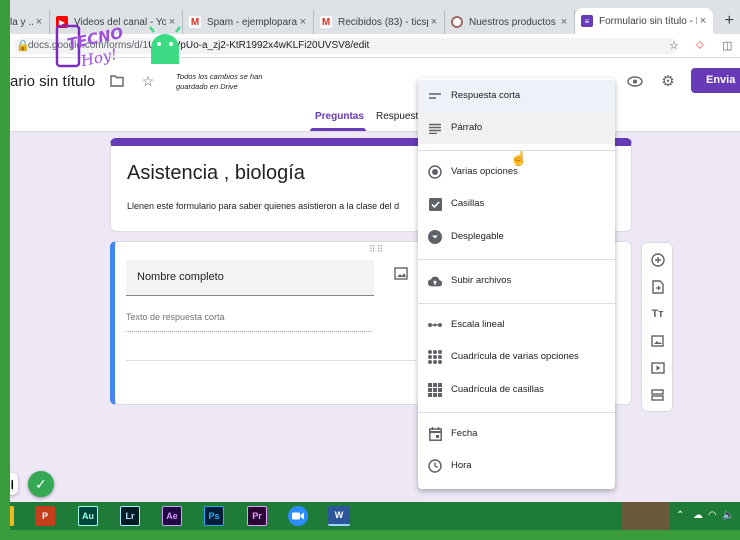 The height and width of the screenshot is (540, 740). I want to click on tab-questions: Preguntas, so click(339, 116).